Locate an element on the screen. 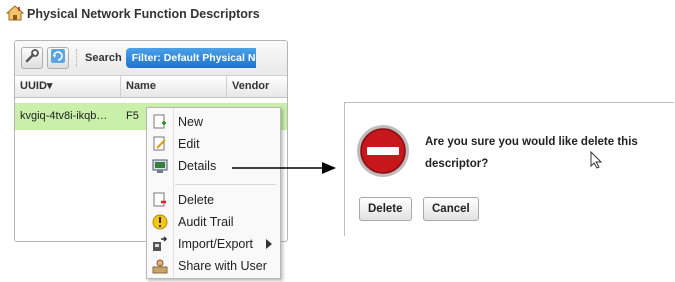 Image resolution: width=675 pixels, height=282 pixels. mouse-cursor-icon is located at coordinates (596, 162).